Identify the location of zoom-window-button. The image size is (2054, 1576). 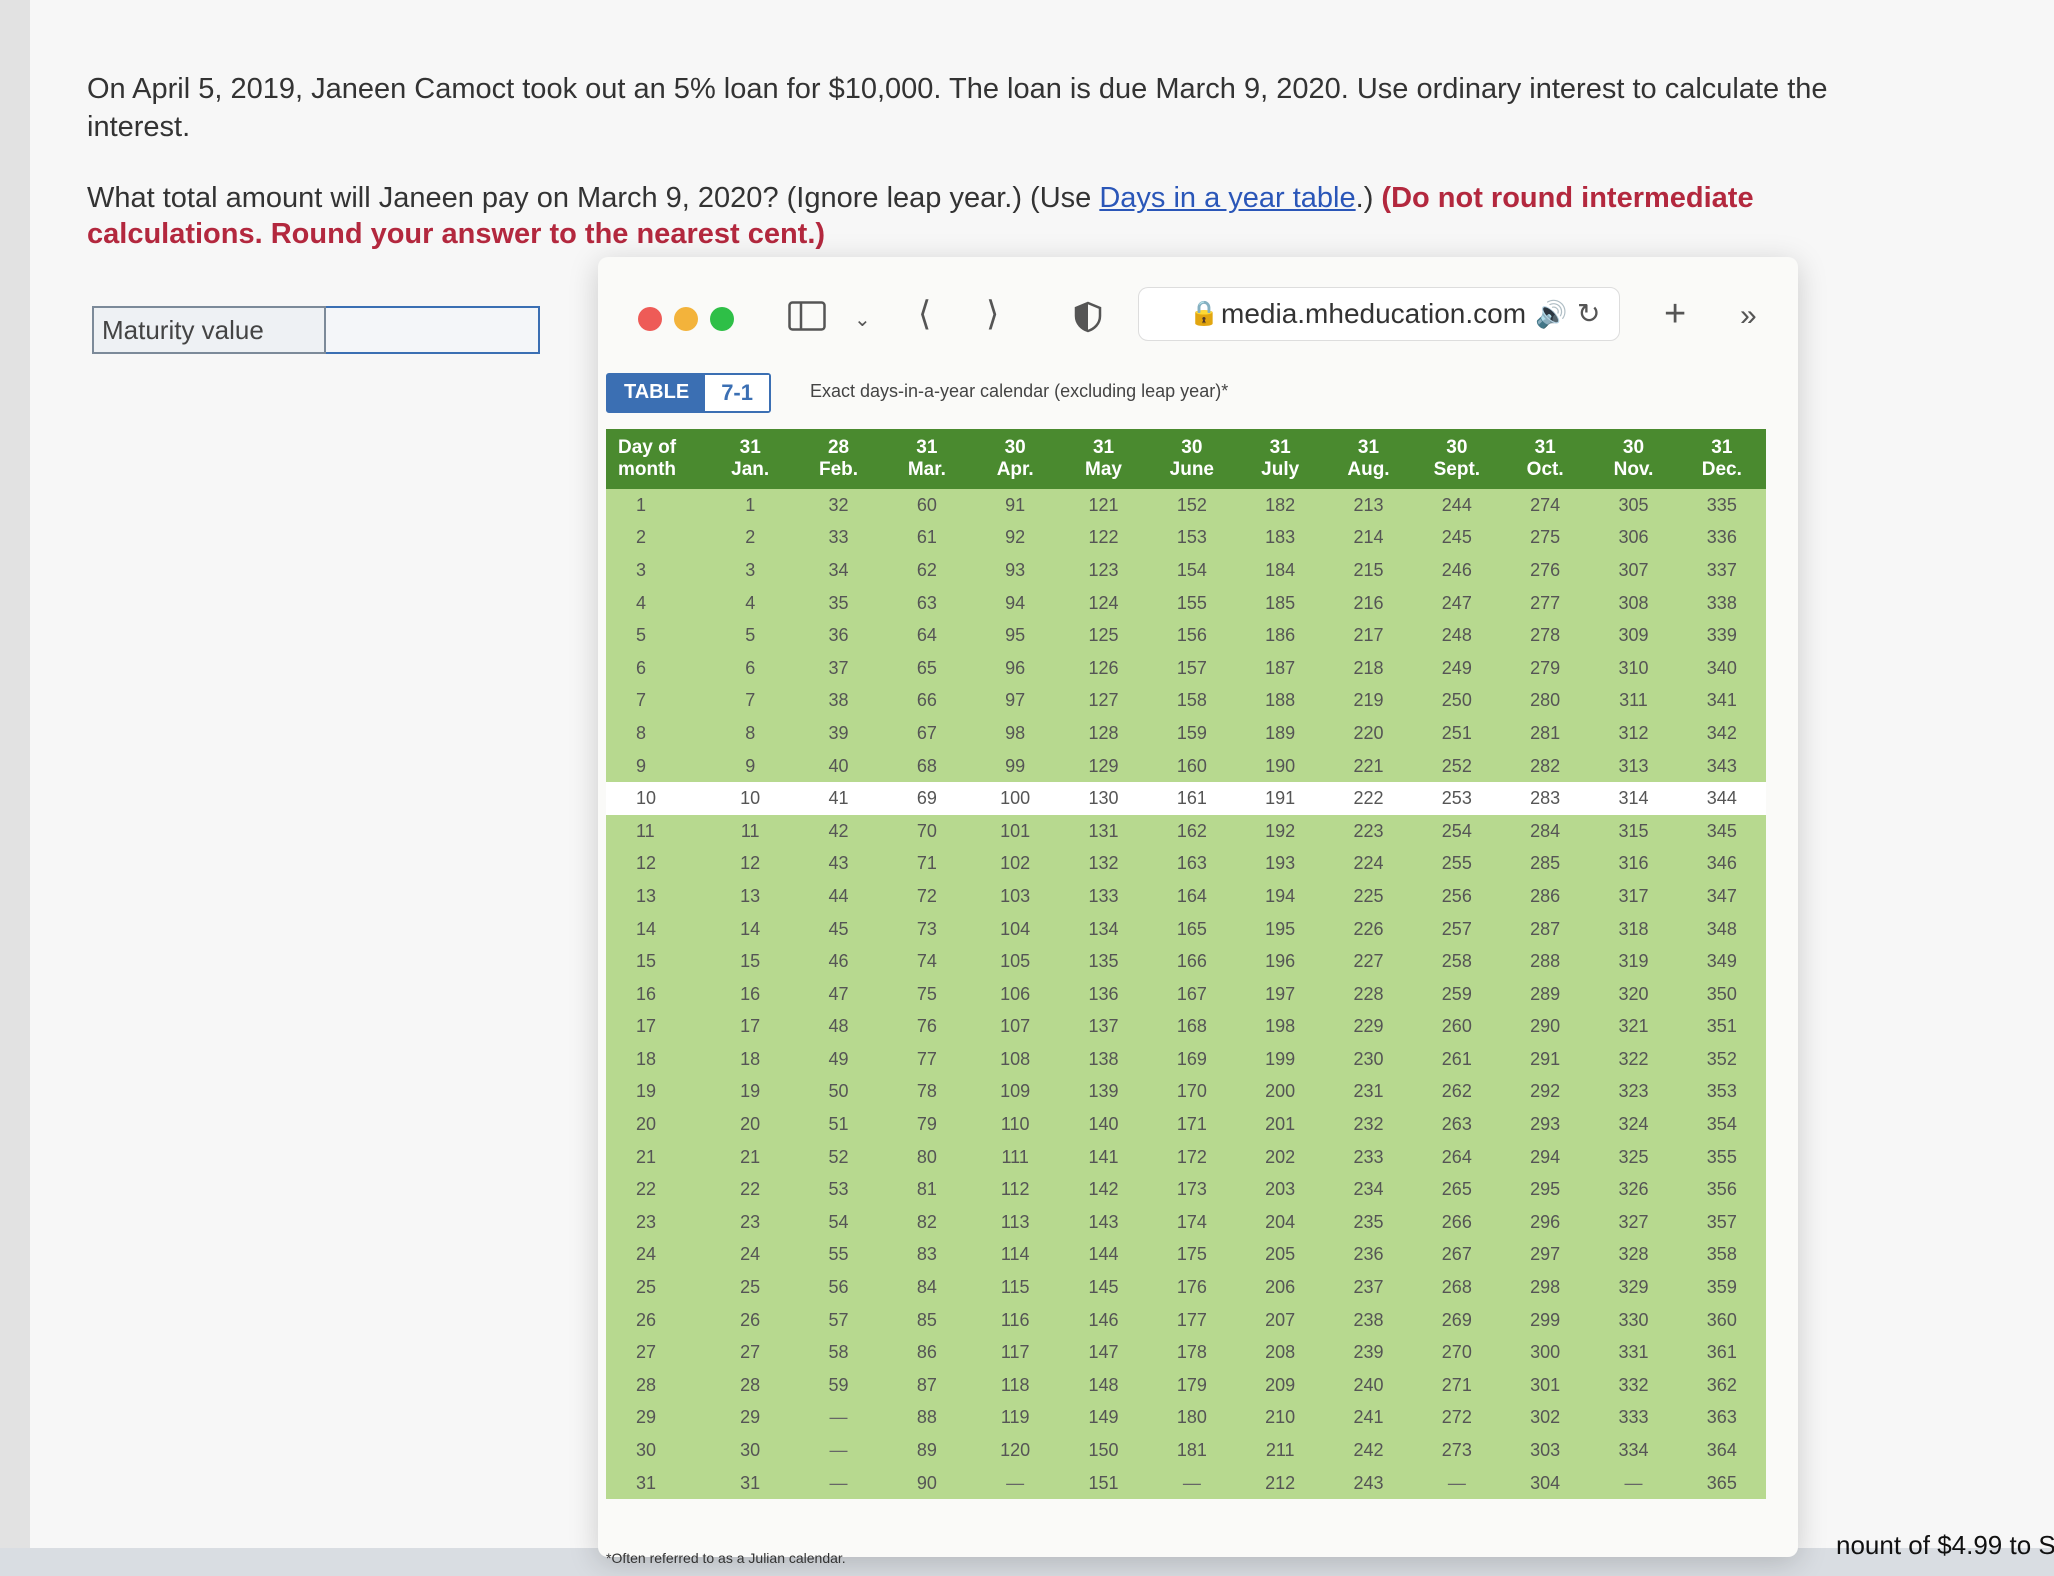
(722, 319).